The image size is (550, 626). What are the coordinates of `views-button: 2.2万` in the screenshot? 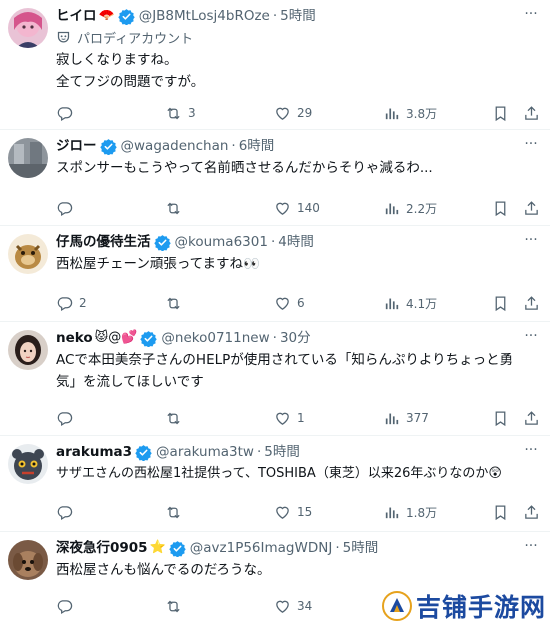 It's located at (422, 208).